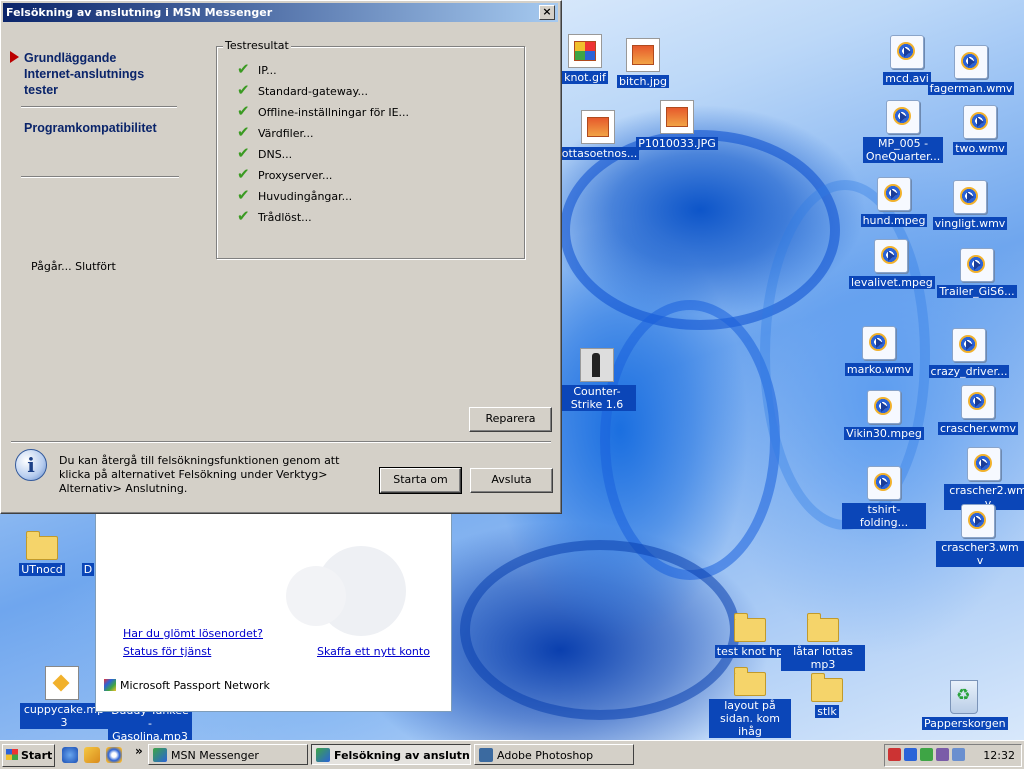 The image size is (1024, 769). I want to click on passport-label: Microsoft Passport Network, so click(195, 685).